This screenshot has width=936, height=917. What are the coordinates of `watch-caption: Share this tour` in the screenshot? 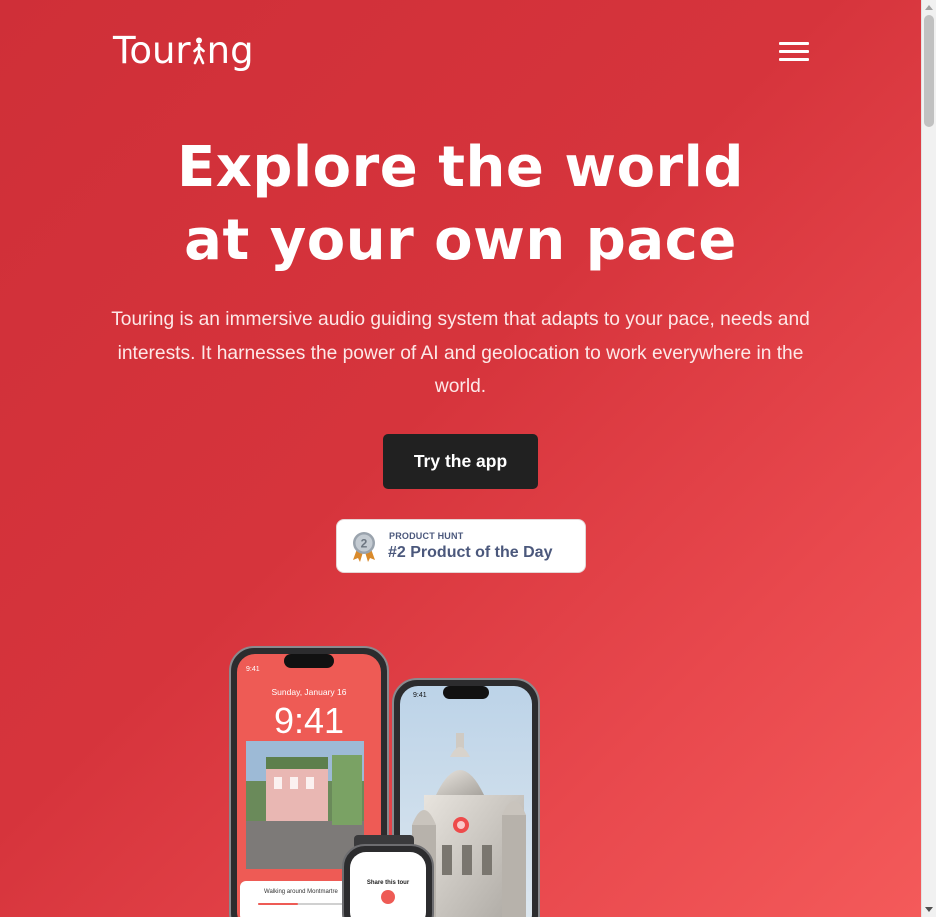 It's located at (388, 883).